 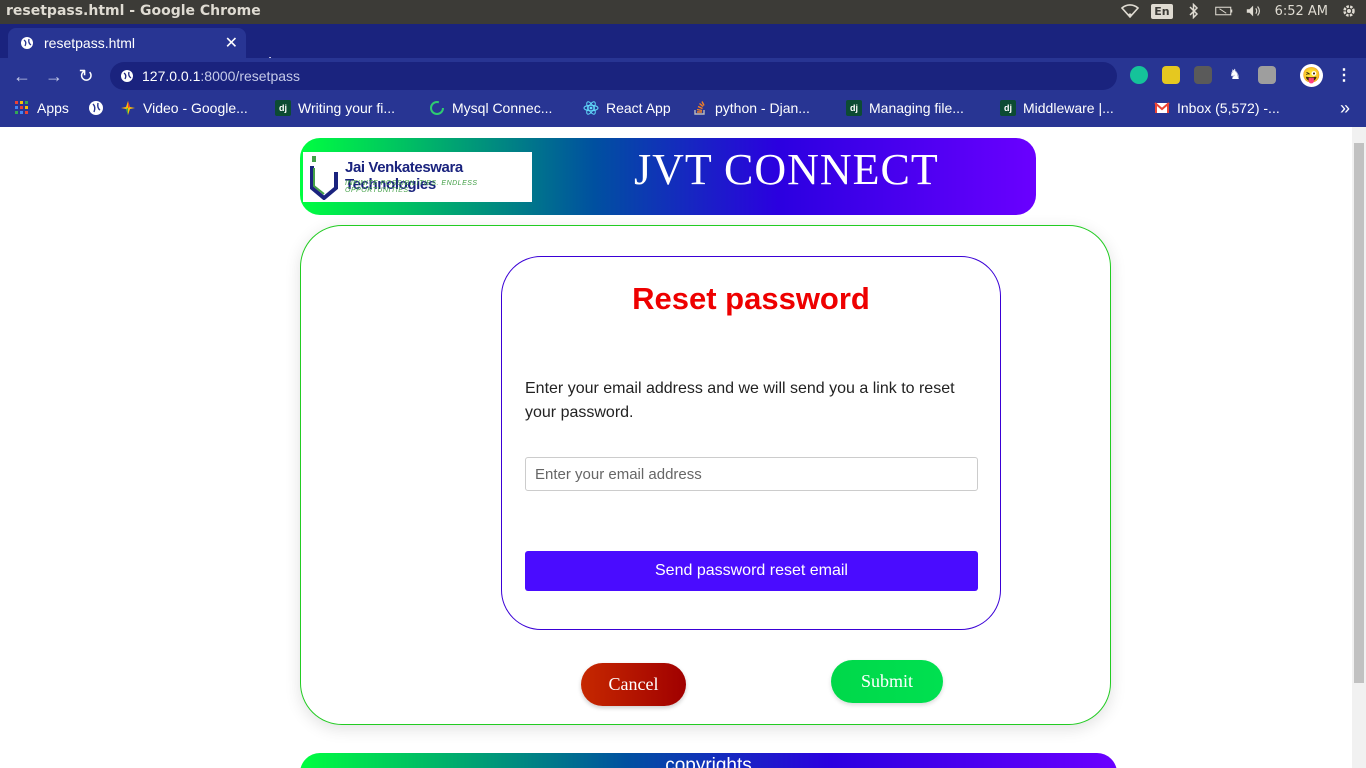 I want to click on url-path: :8000/resetpass, so click(x=250, y=76).